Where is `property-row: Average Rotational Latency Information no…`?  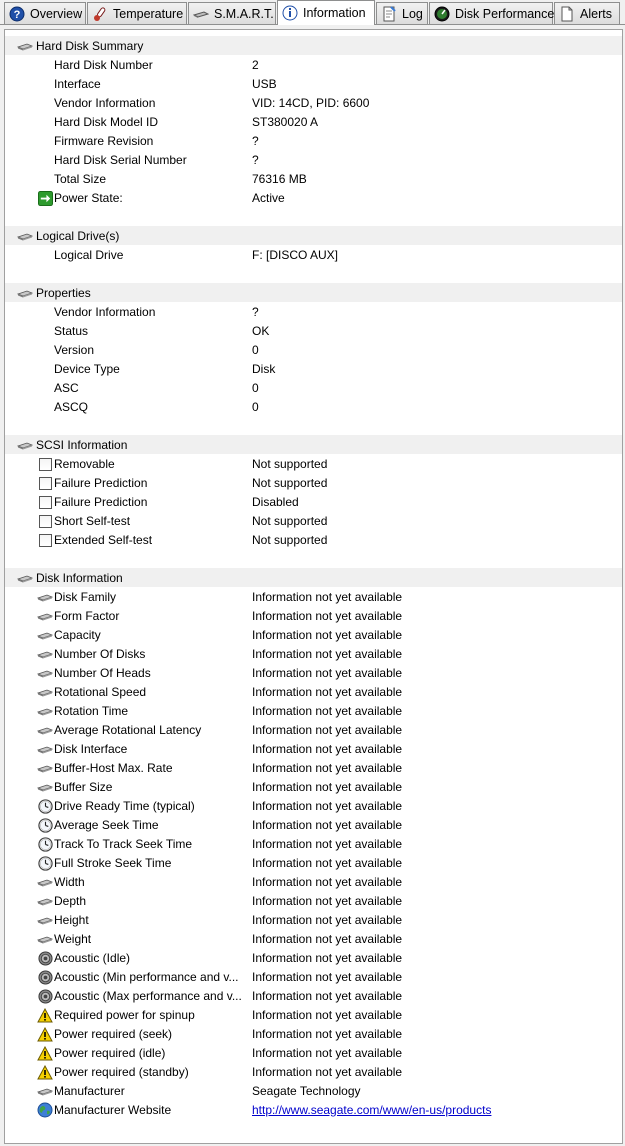
property-row: Average Rotational Latency Information no… is located at coordinates (313, 729).